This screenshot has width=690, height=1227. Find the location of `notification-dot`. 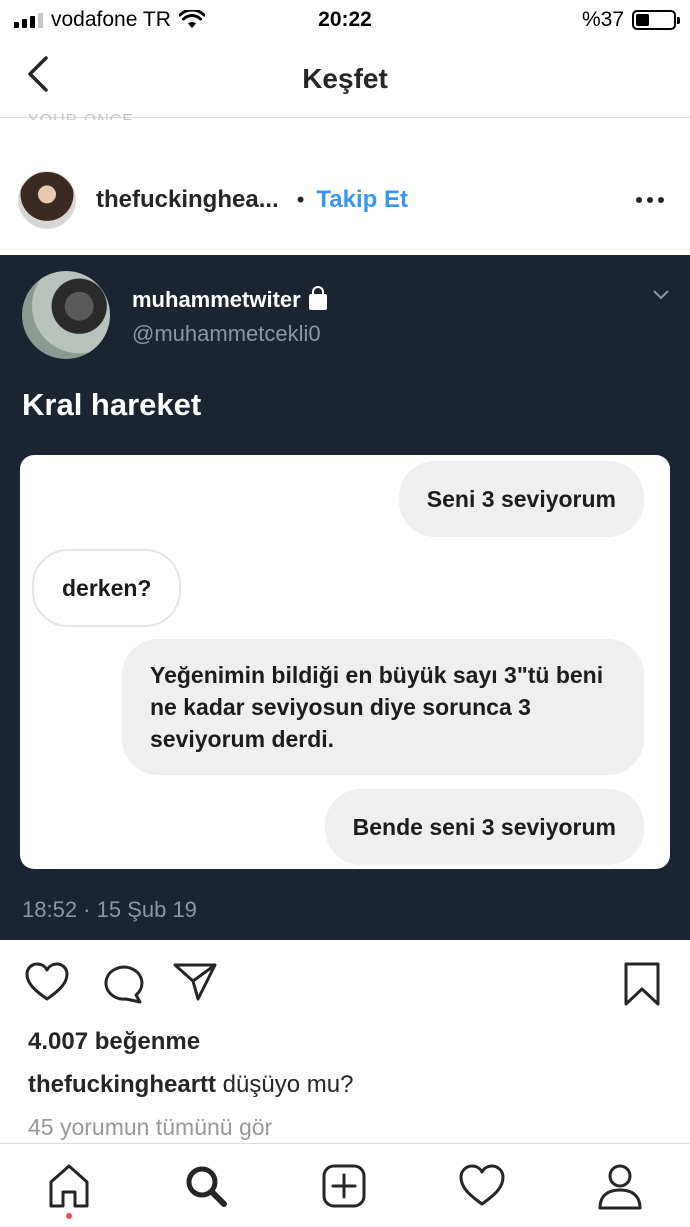

notification-dot is located at coordinates (69, 1216).